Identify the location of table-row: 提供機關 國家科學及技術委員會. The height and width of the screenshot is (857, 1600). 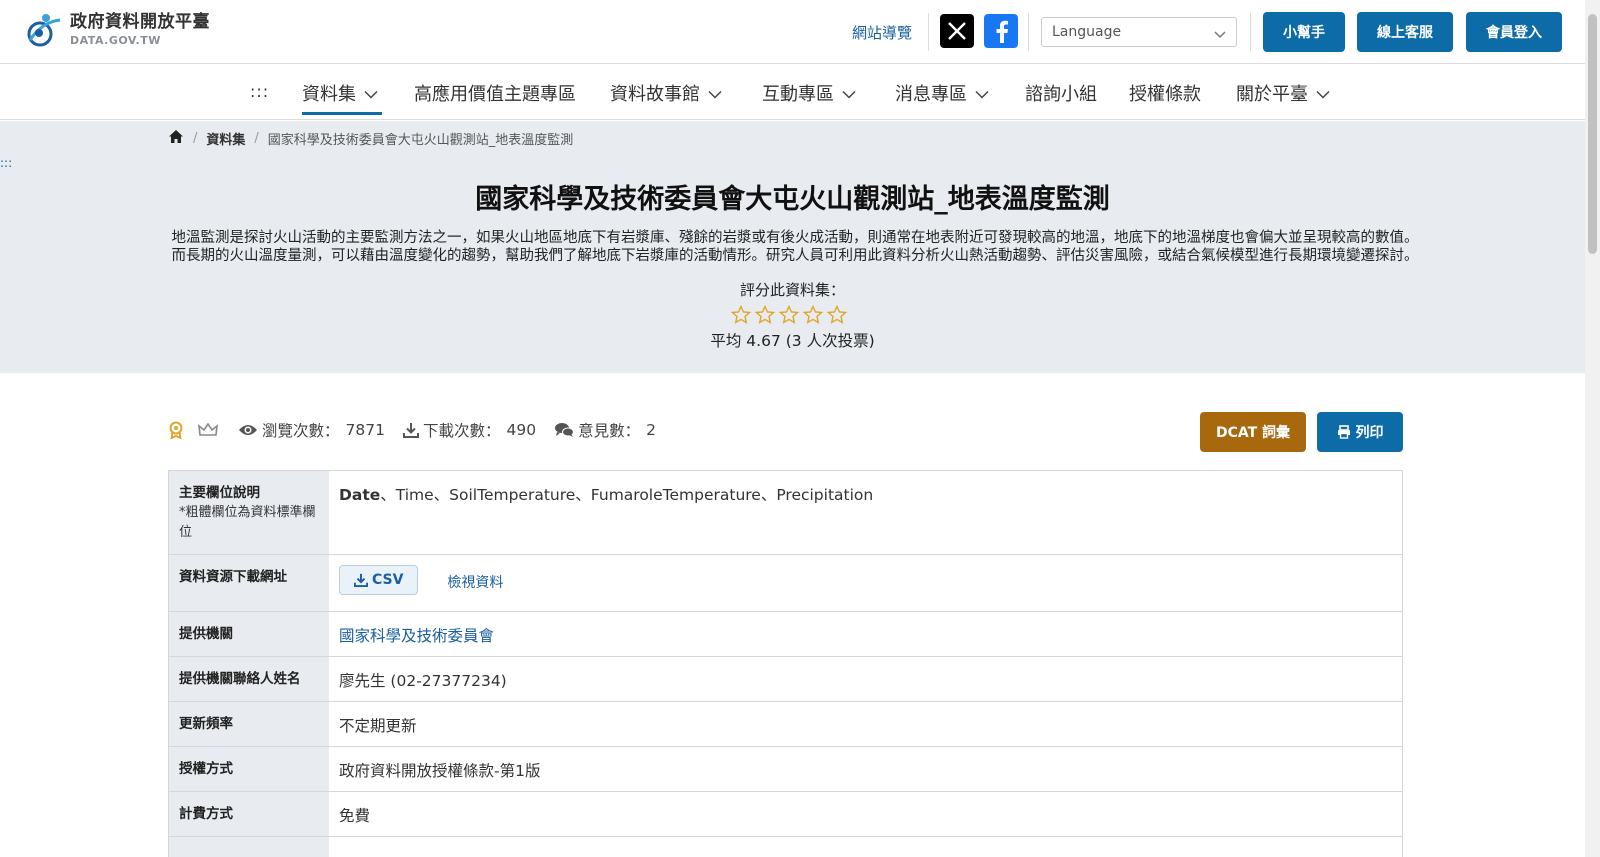
(785, 634).